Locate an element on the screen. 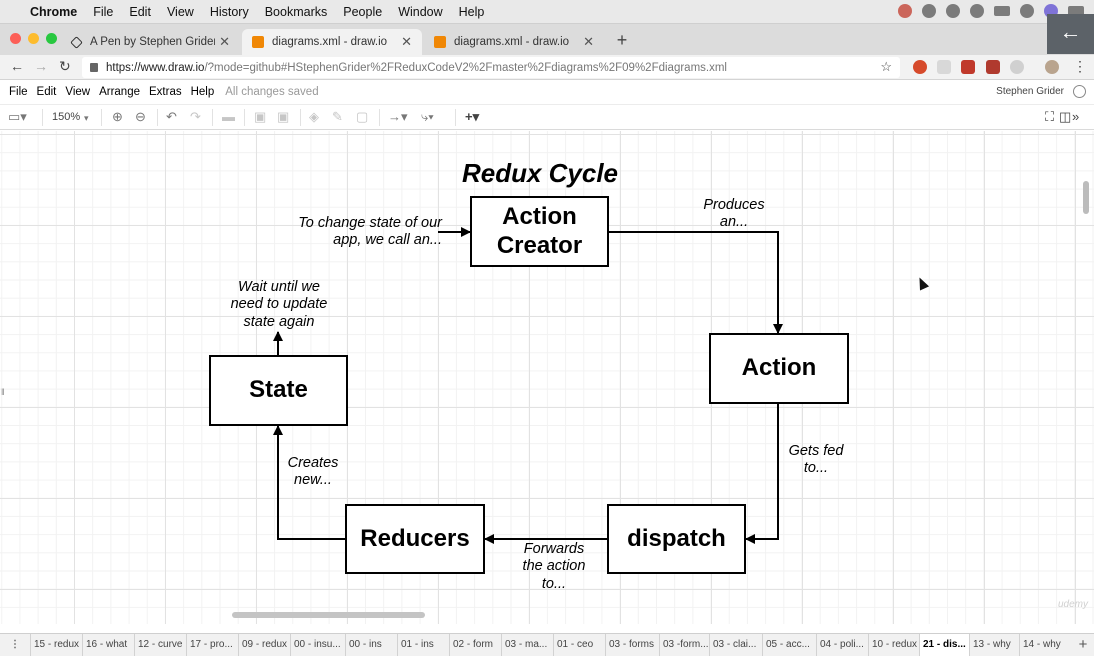 Image resolution: width=1094 pixels, height=656 pixels. page-tab: 01 - ceo is located at coordinates (579, 645).